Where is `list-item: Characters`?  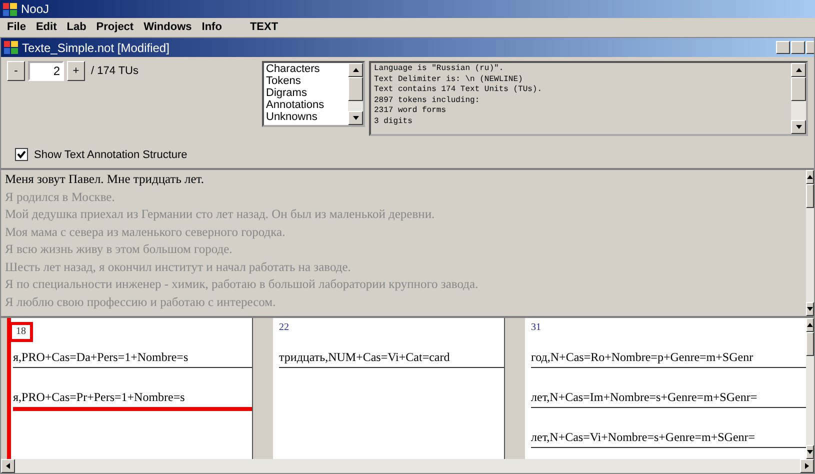 list-item: Characters is located at coordinates (307, 69).